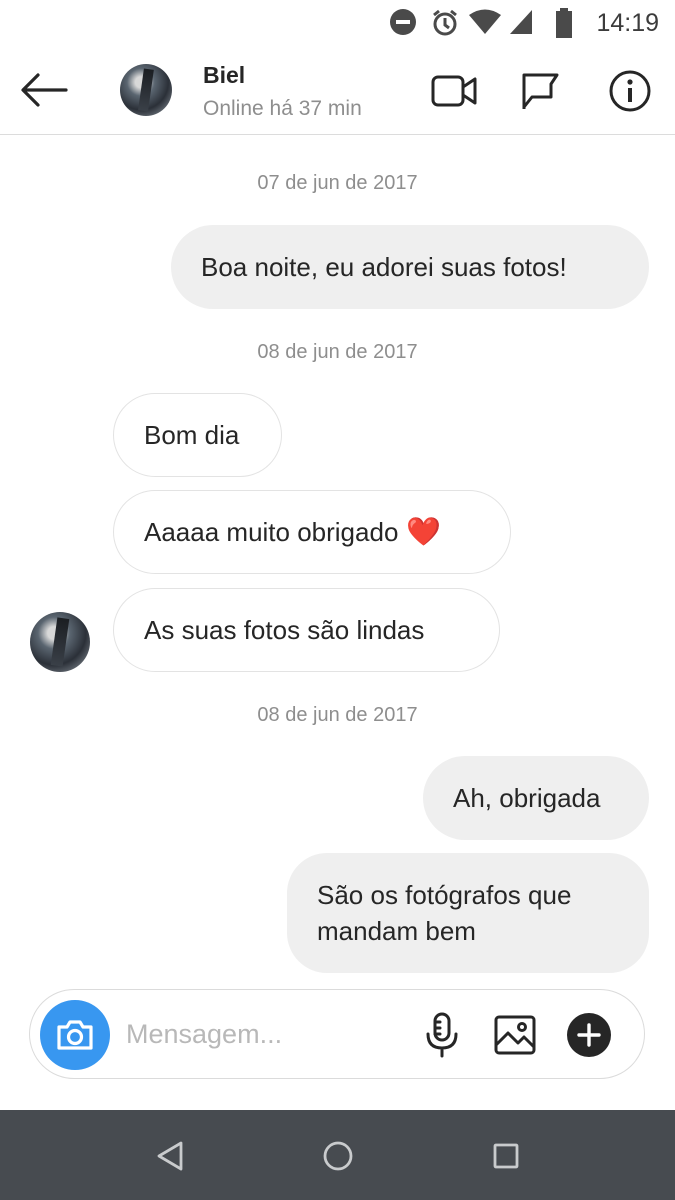 Image resolution: width=675 pixels, height=1200 pixels. Describe the element at coordinates (485, 24) in the screenshot. I see `wifi-icon` at that location.